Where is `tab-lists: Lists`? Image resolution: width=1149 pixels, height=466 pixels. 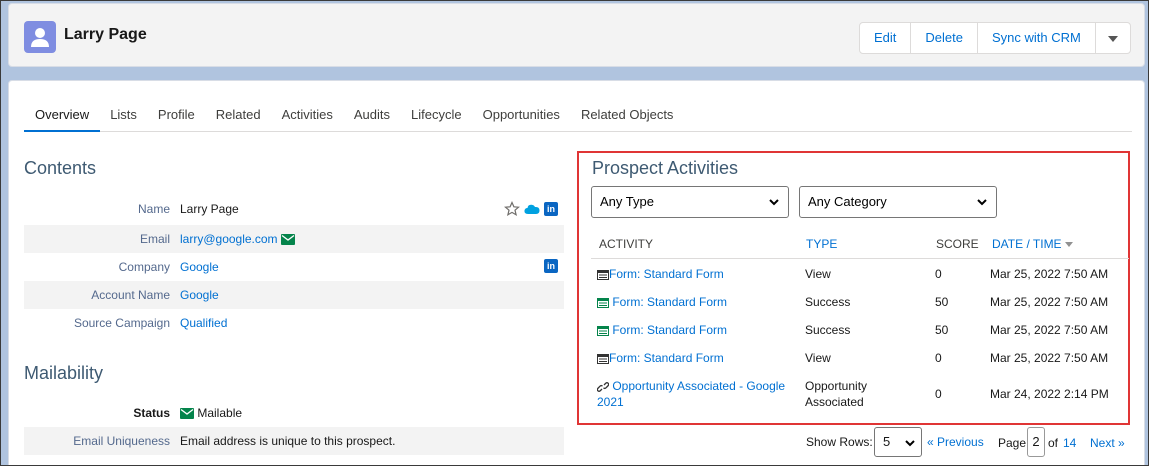
tab-lists: Lists is located at coordinates (124, 115).